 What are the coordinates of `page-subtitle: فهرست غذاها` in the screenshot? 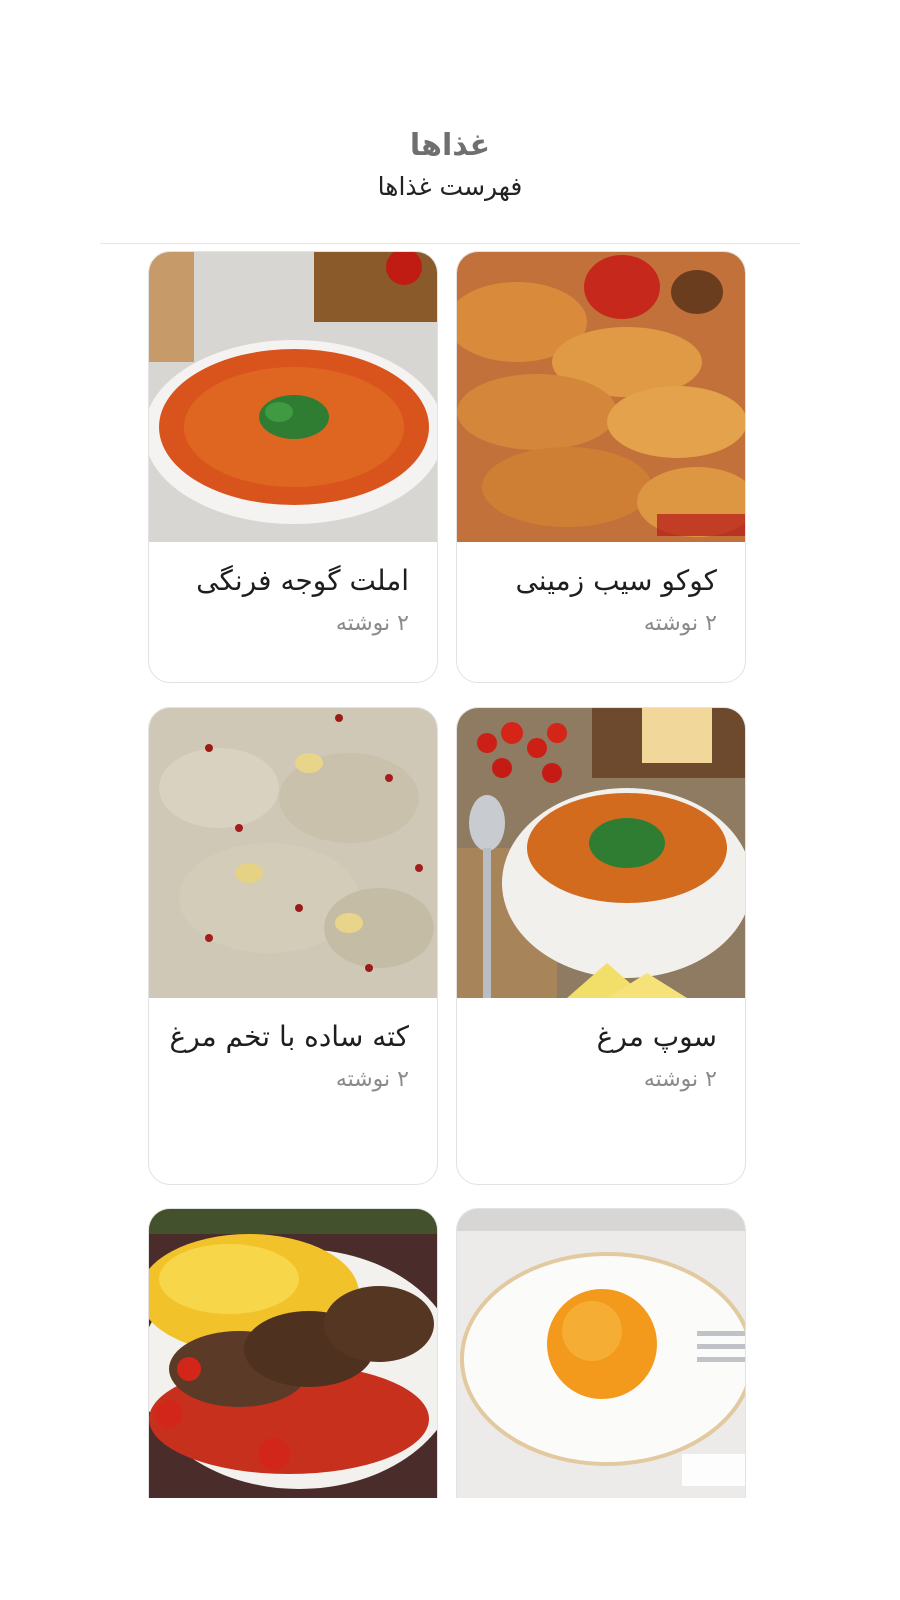 It's located at (450, 186).